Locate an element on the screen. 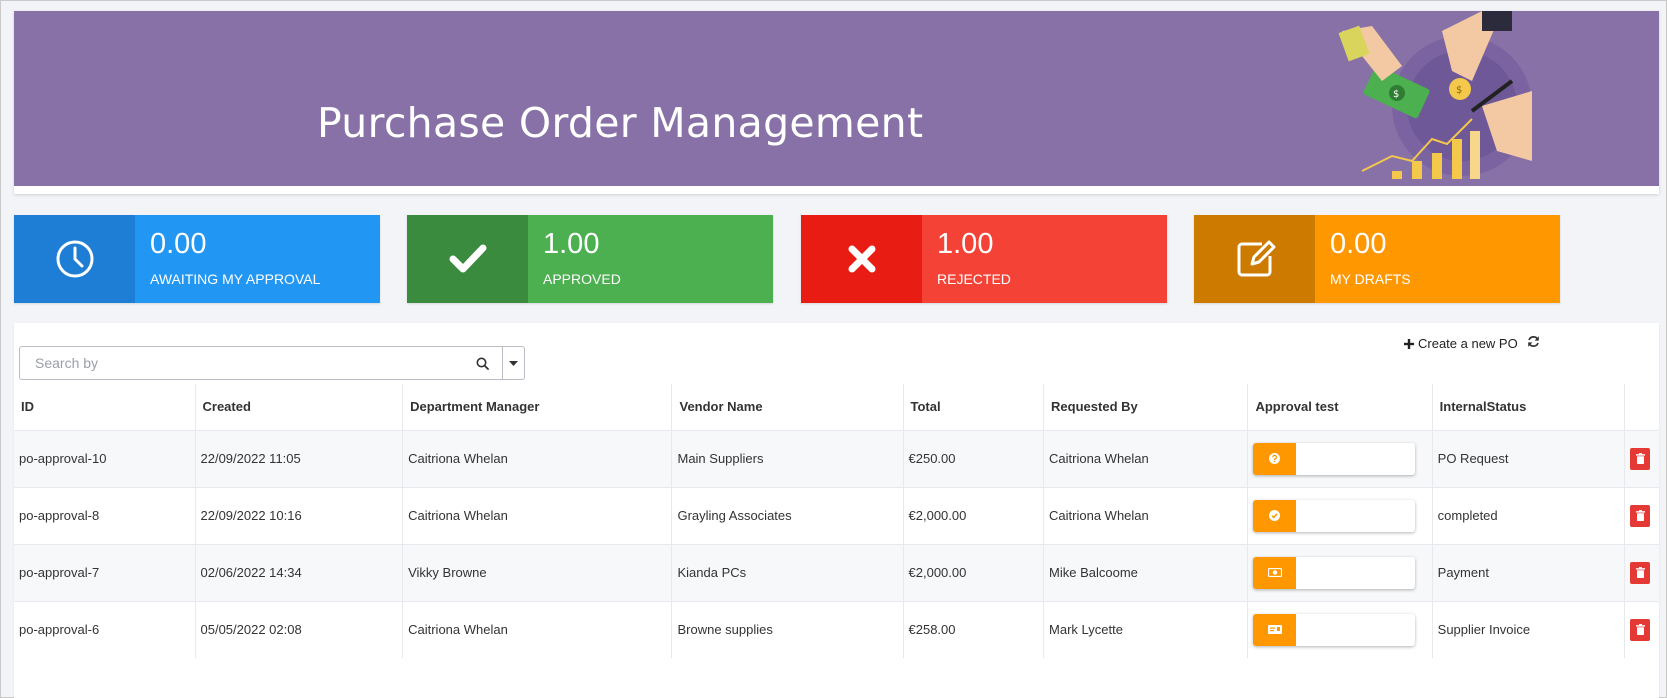 This screenshot has width=1667, height=698. cell-id: po-approval-6 is located at coordinates (105, 629).